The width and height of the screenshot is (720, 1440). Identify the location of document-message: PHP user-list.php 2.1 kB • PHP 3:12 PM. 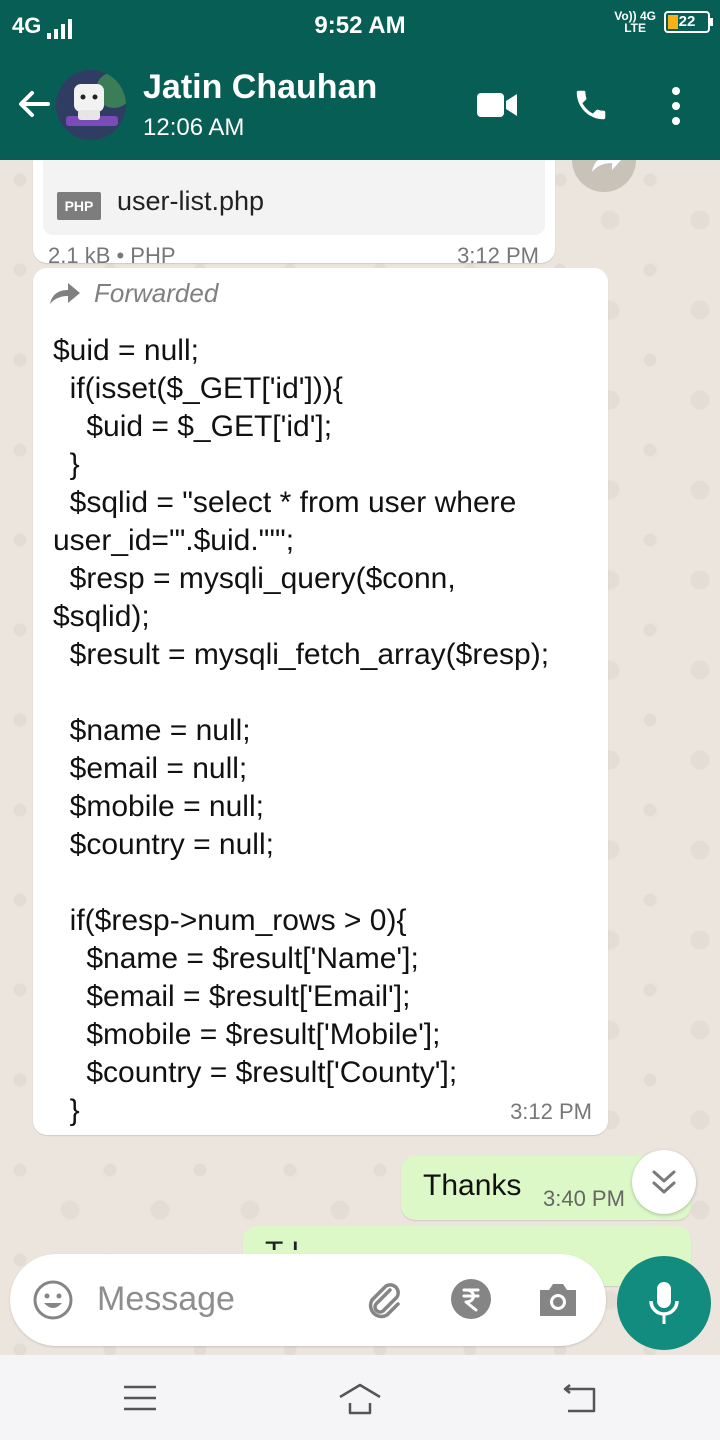
(294, 214).